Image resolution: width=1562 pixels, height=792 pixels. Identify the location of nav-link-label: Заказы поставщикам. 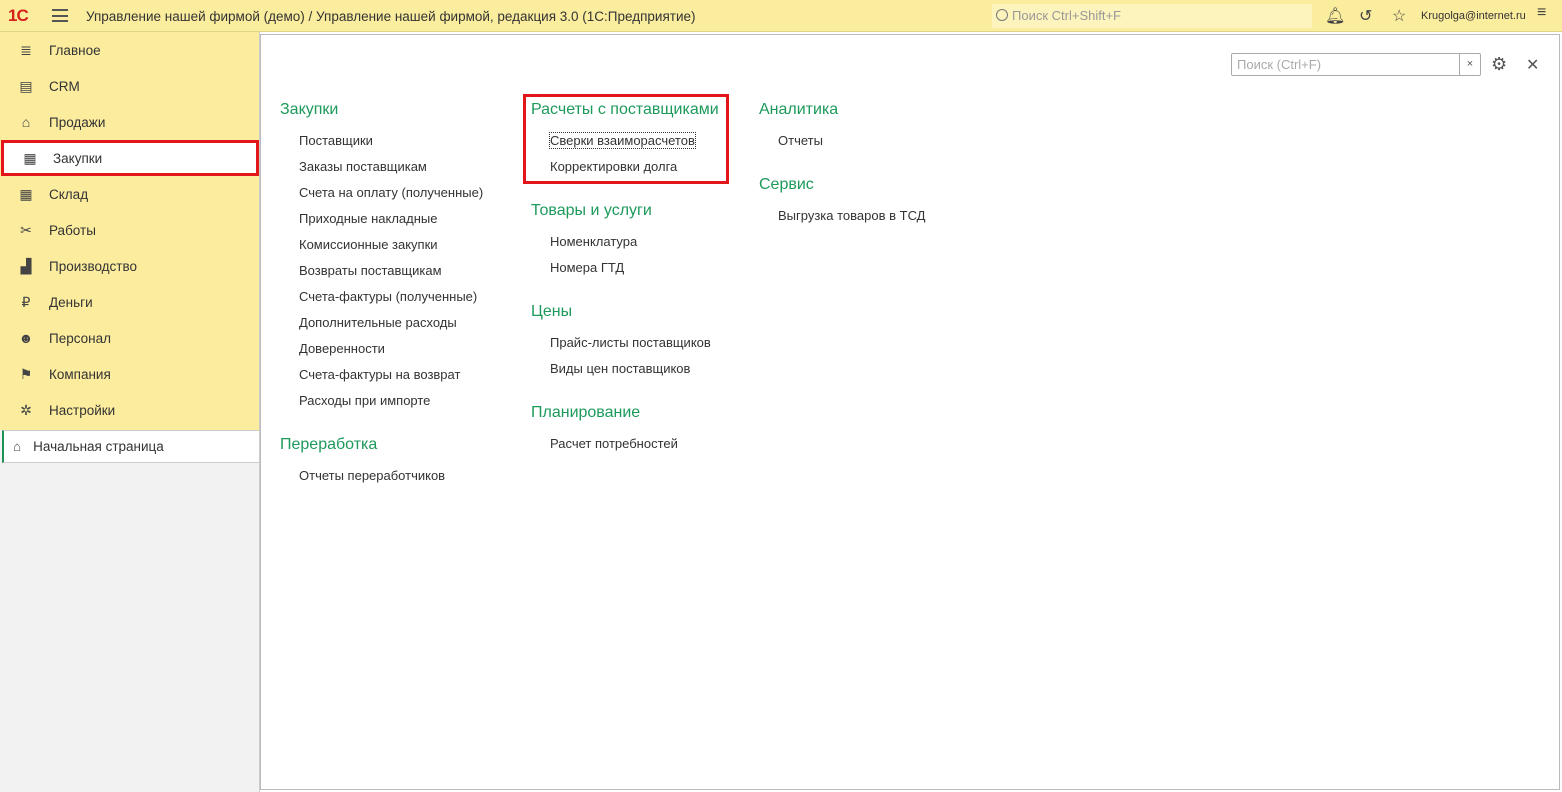
(363, 166).